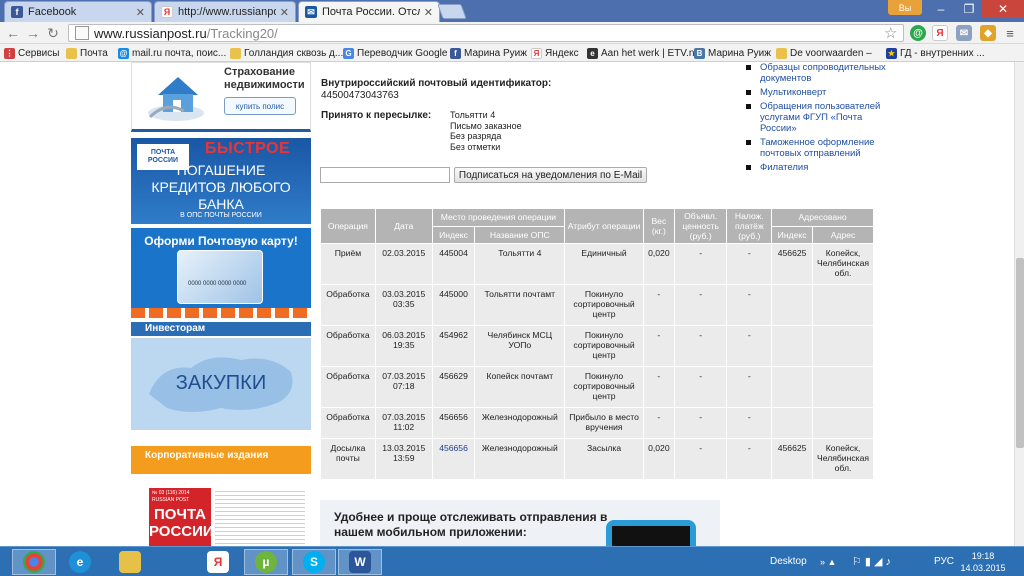 This screenshot has width=1024, height=576. Describe the element at coordinates (828, 561) in the screenshot. I see `tray-arrows-icon: » ▲` at that location.